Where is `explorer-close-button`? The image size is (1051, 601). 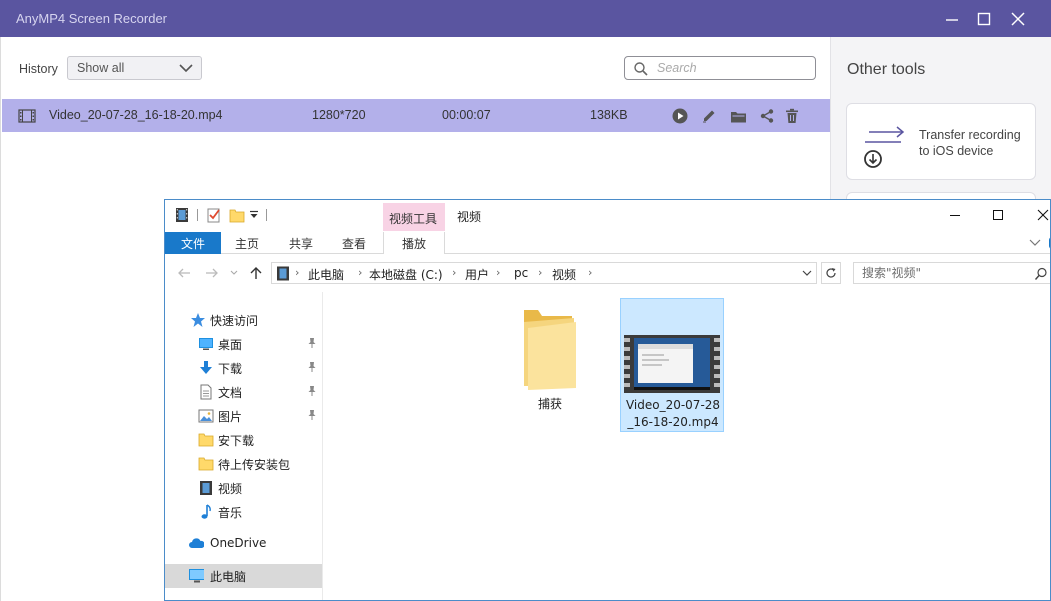
explorer-close-button is located at coordinates (1039, 215).